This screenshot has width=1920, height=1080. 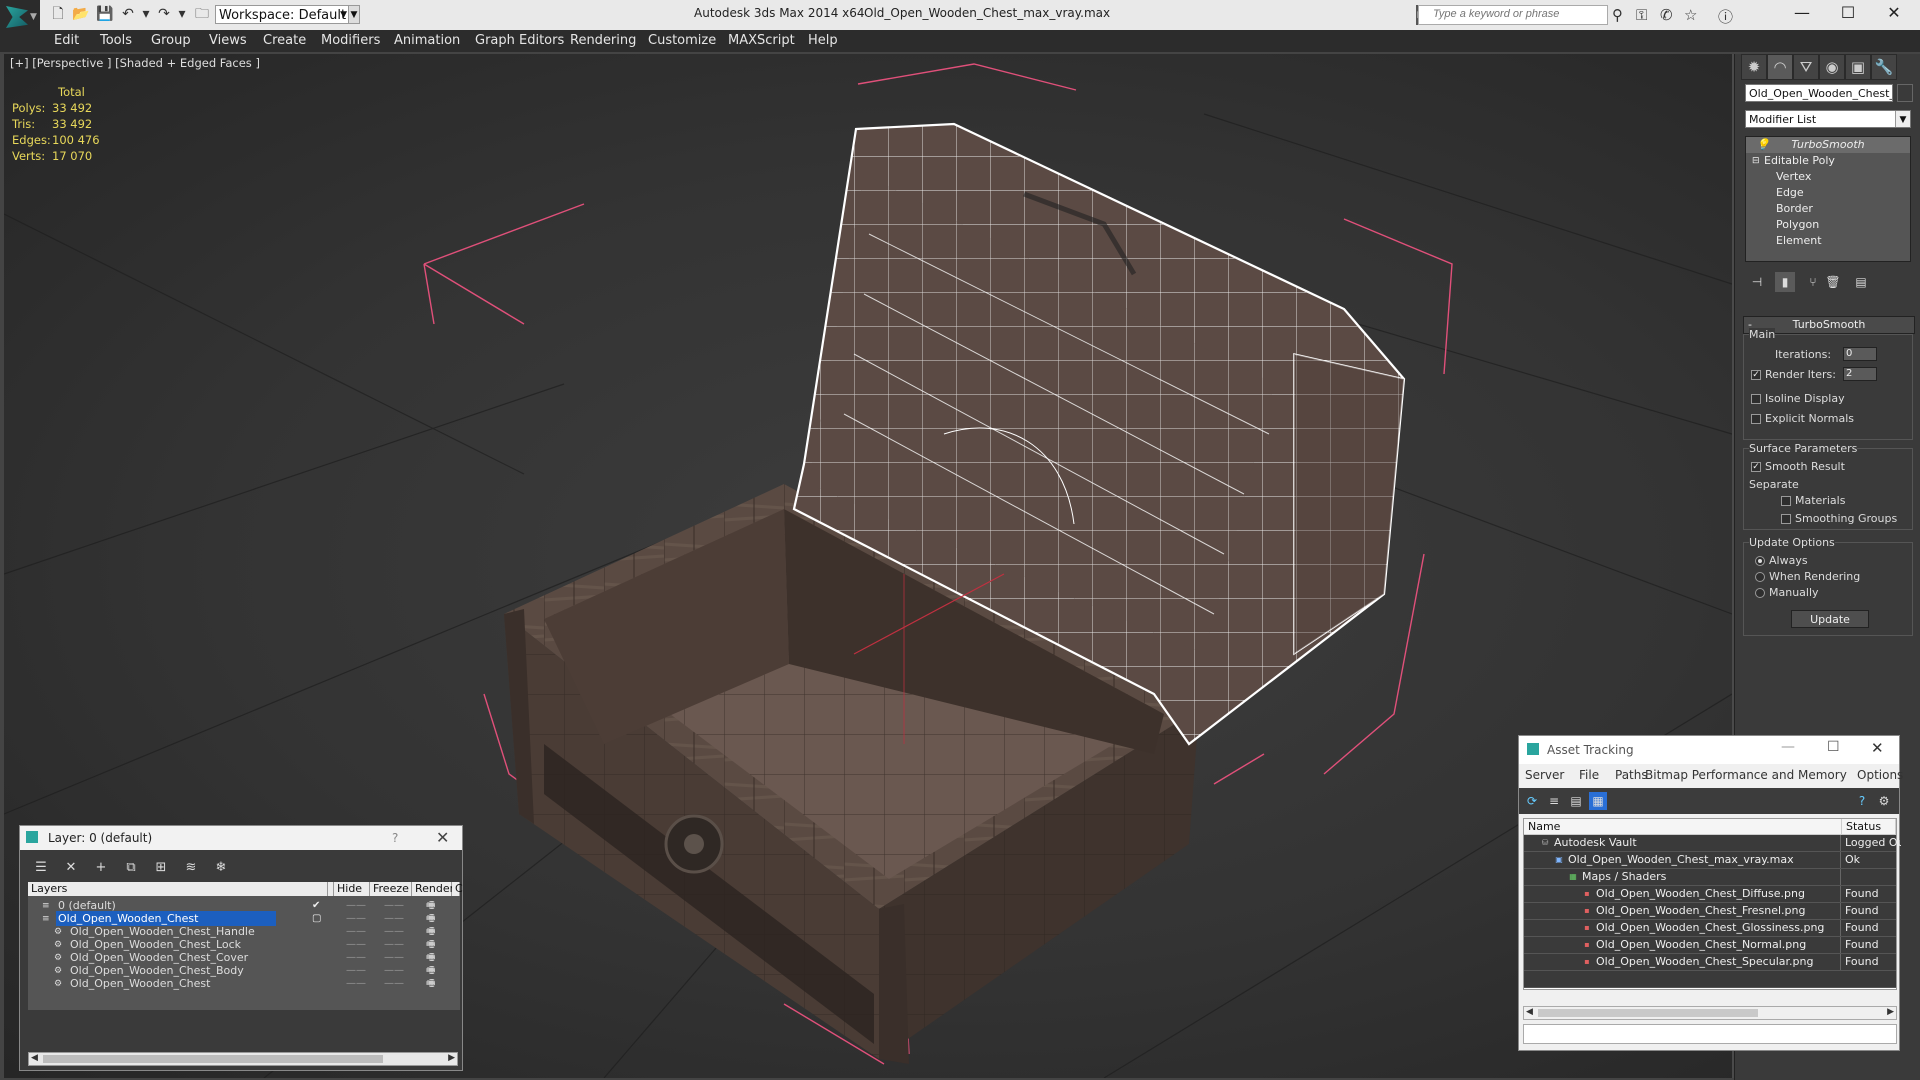 I want to click on render-iters-spinner: 2, so click(x=1860, y=374).